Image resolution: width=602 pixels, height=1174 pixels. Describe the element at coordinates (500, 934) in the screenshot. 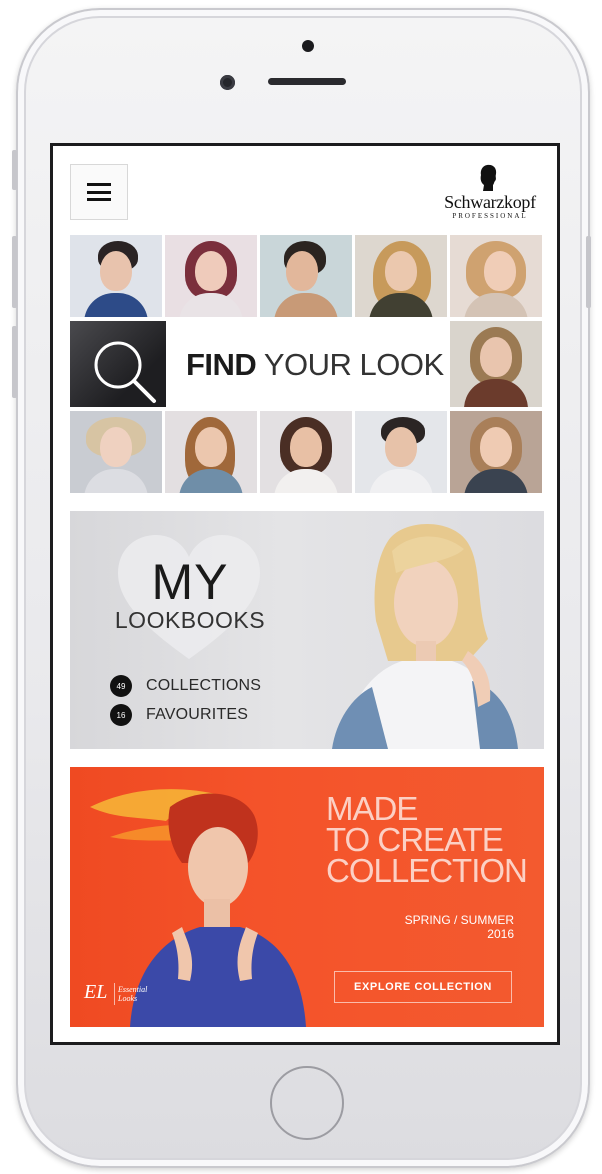

I see `season-line-2: 2016` at that location.